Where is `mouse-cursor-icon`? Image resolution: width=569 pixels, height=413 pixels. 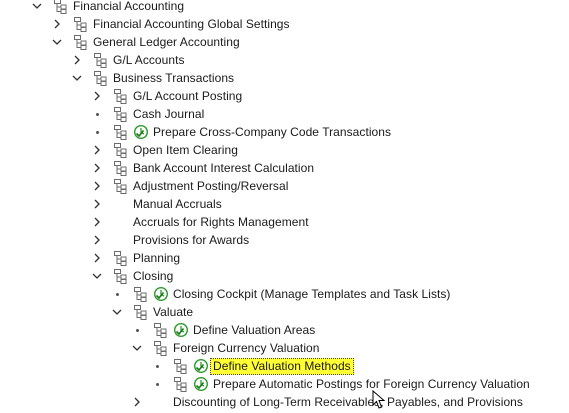
mouse-cursor-icon is located at coordinates (379, 399).